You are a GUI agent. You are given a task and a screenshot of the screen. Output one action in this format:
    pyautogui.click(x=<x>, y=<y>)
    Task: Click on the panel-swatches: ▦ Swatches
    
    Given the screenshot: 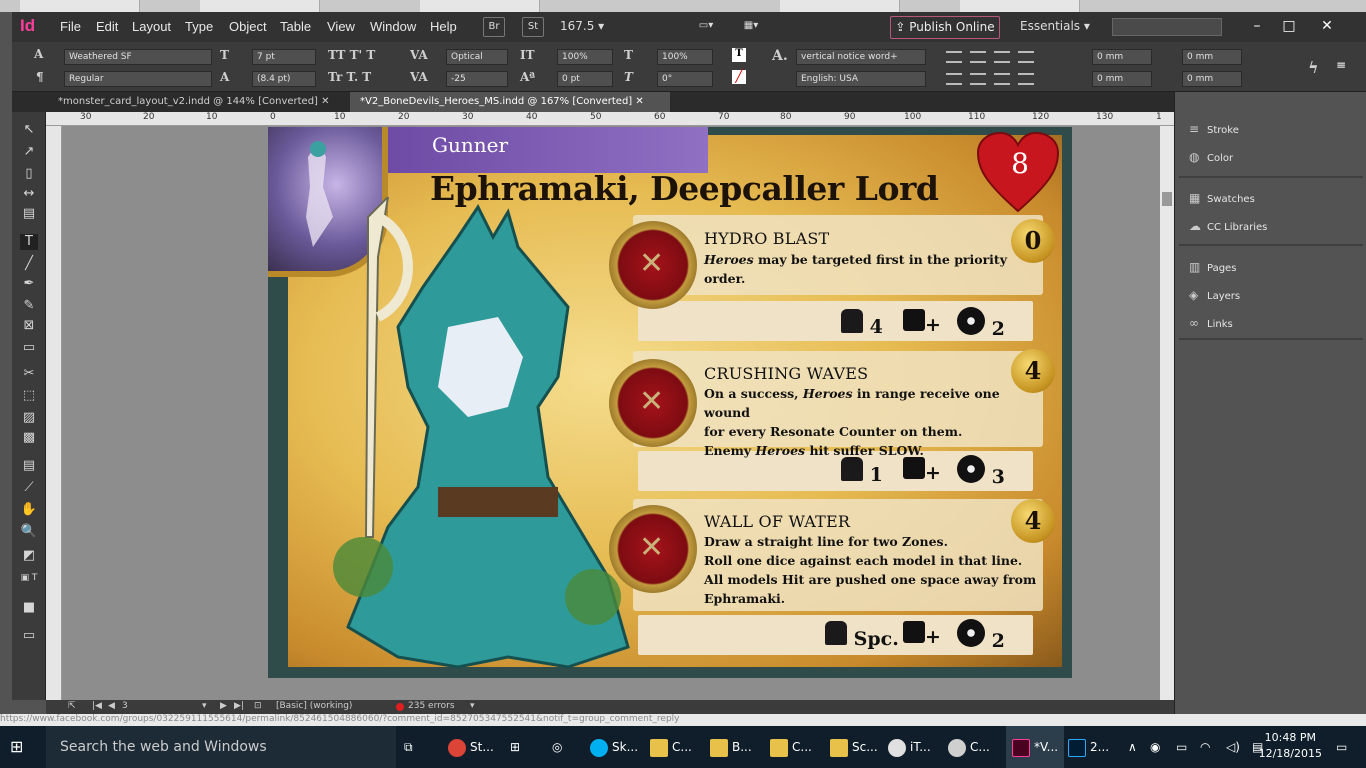 What is the action you would take?
    pyautogui.click(x=1222, y=198)
    